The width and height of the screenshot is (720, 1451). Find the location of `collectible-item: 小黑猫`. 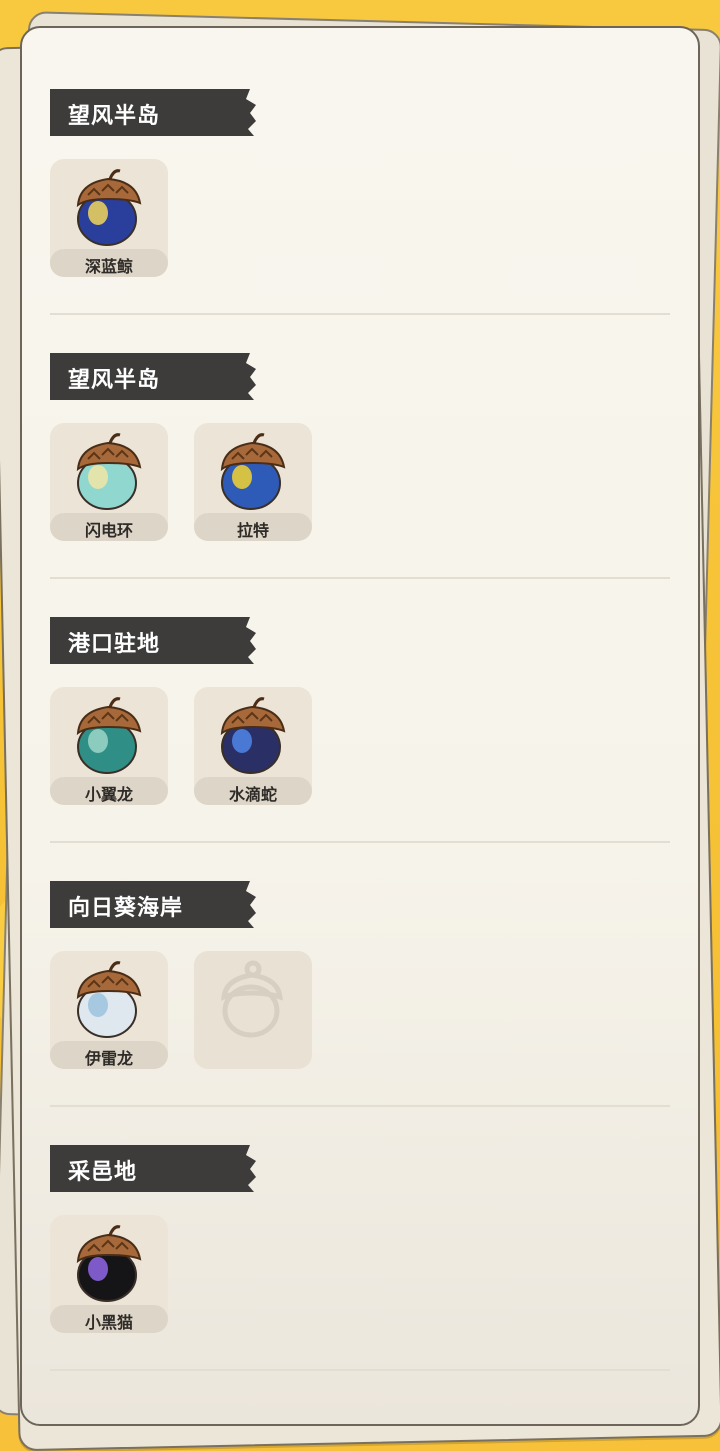

collectible-item: 小黑猫 is located at coordinates (109, 1274).